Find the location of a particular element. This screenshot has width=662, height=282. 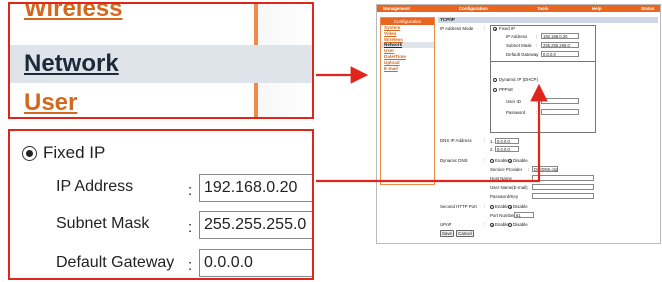

divider is located at coordinates (543, 61).